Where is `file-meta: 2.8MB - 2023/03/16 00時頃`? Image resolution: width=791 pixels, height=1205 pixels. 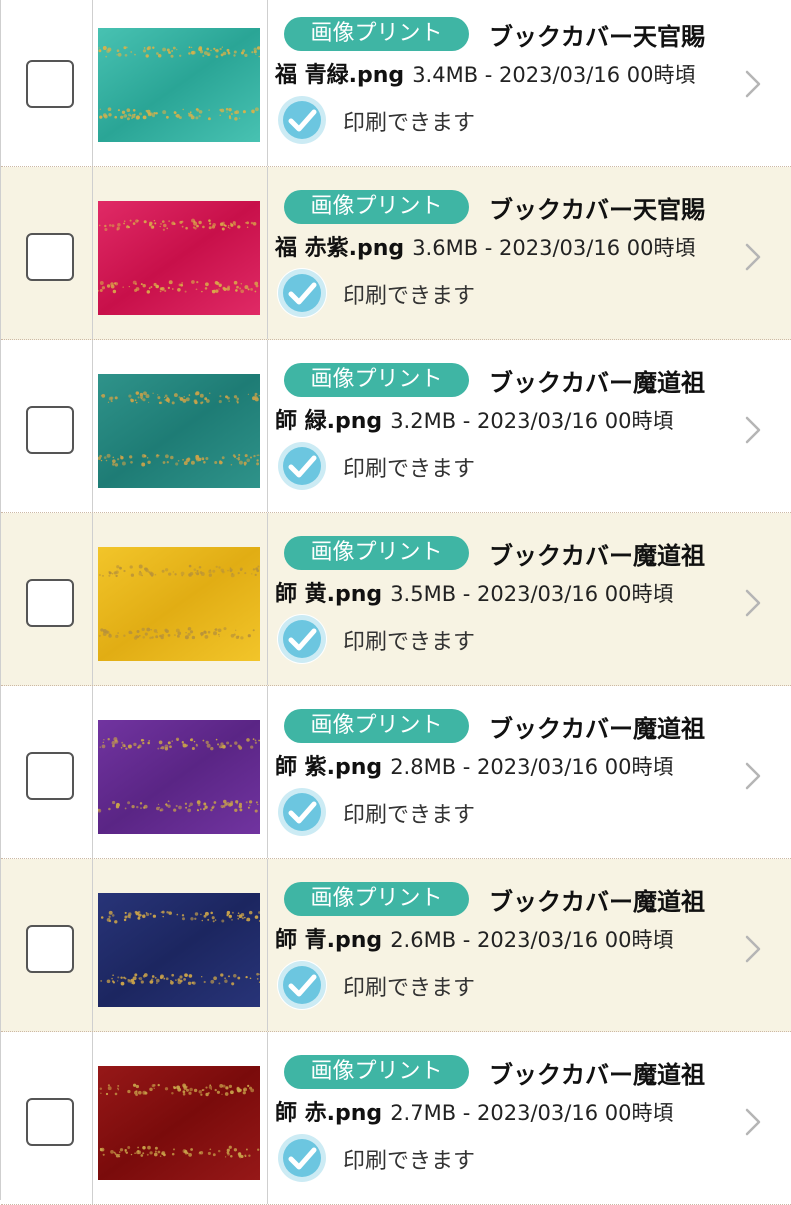 file-meta: 2.8MB - 2023/03/16 00時頃 is located at coordinates (532, 767).